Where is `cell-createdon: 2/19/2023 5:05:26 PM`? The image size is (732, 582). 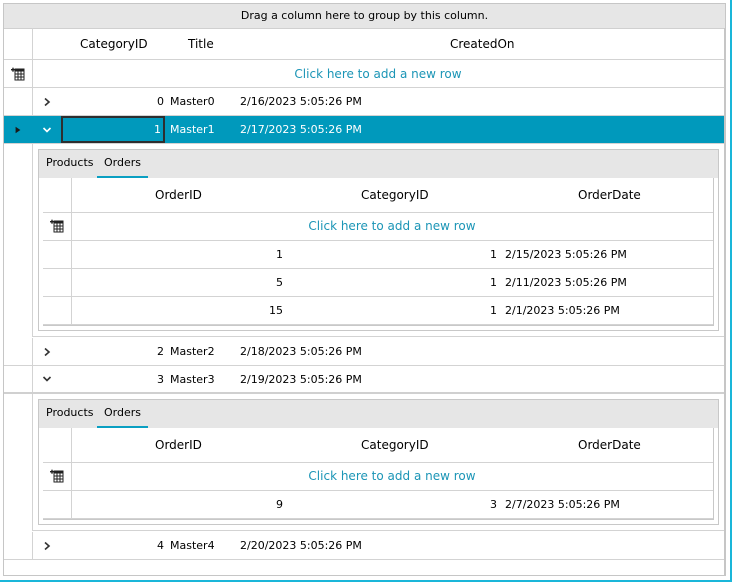 cell-createdon: 2/19/2023 5:05:26 PM is located at coordinates (301, 379).